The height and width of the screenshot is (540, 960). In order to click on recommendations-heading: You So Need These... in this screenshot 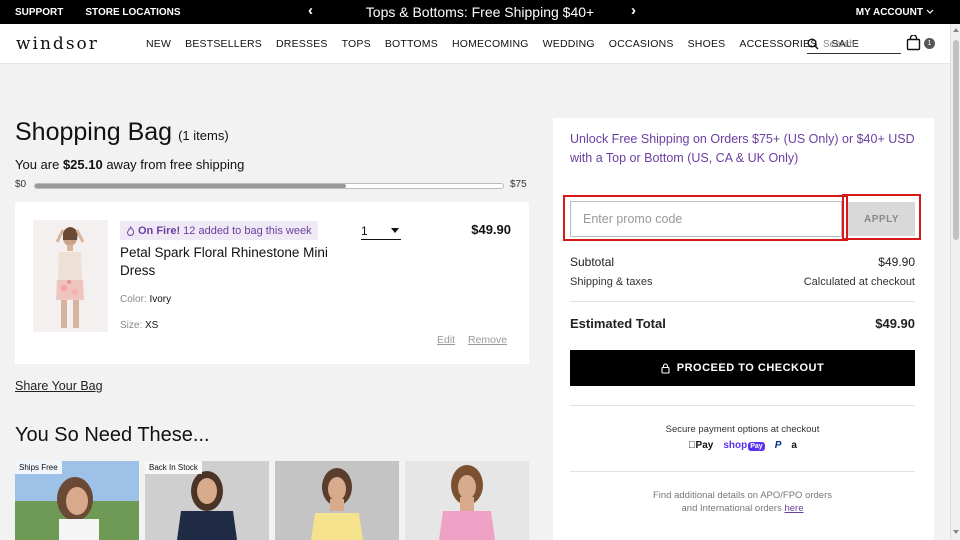, I will do `click(112, 435)`.